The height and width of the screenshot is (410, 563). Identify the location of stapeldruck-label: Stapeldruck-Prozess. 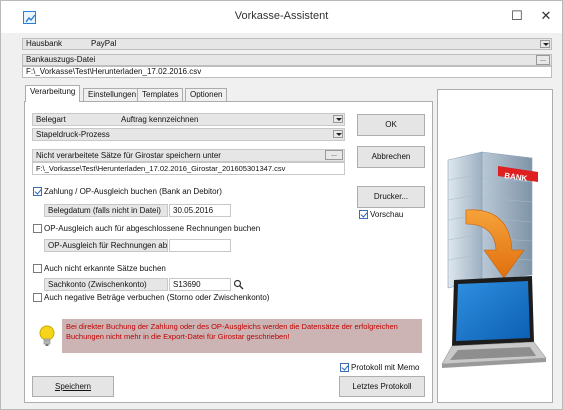
(73, 134).